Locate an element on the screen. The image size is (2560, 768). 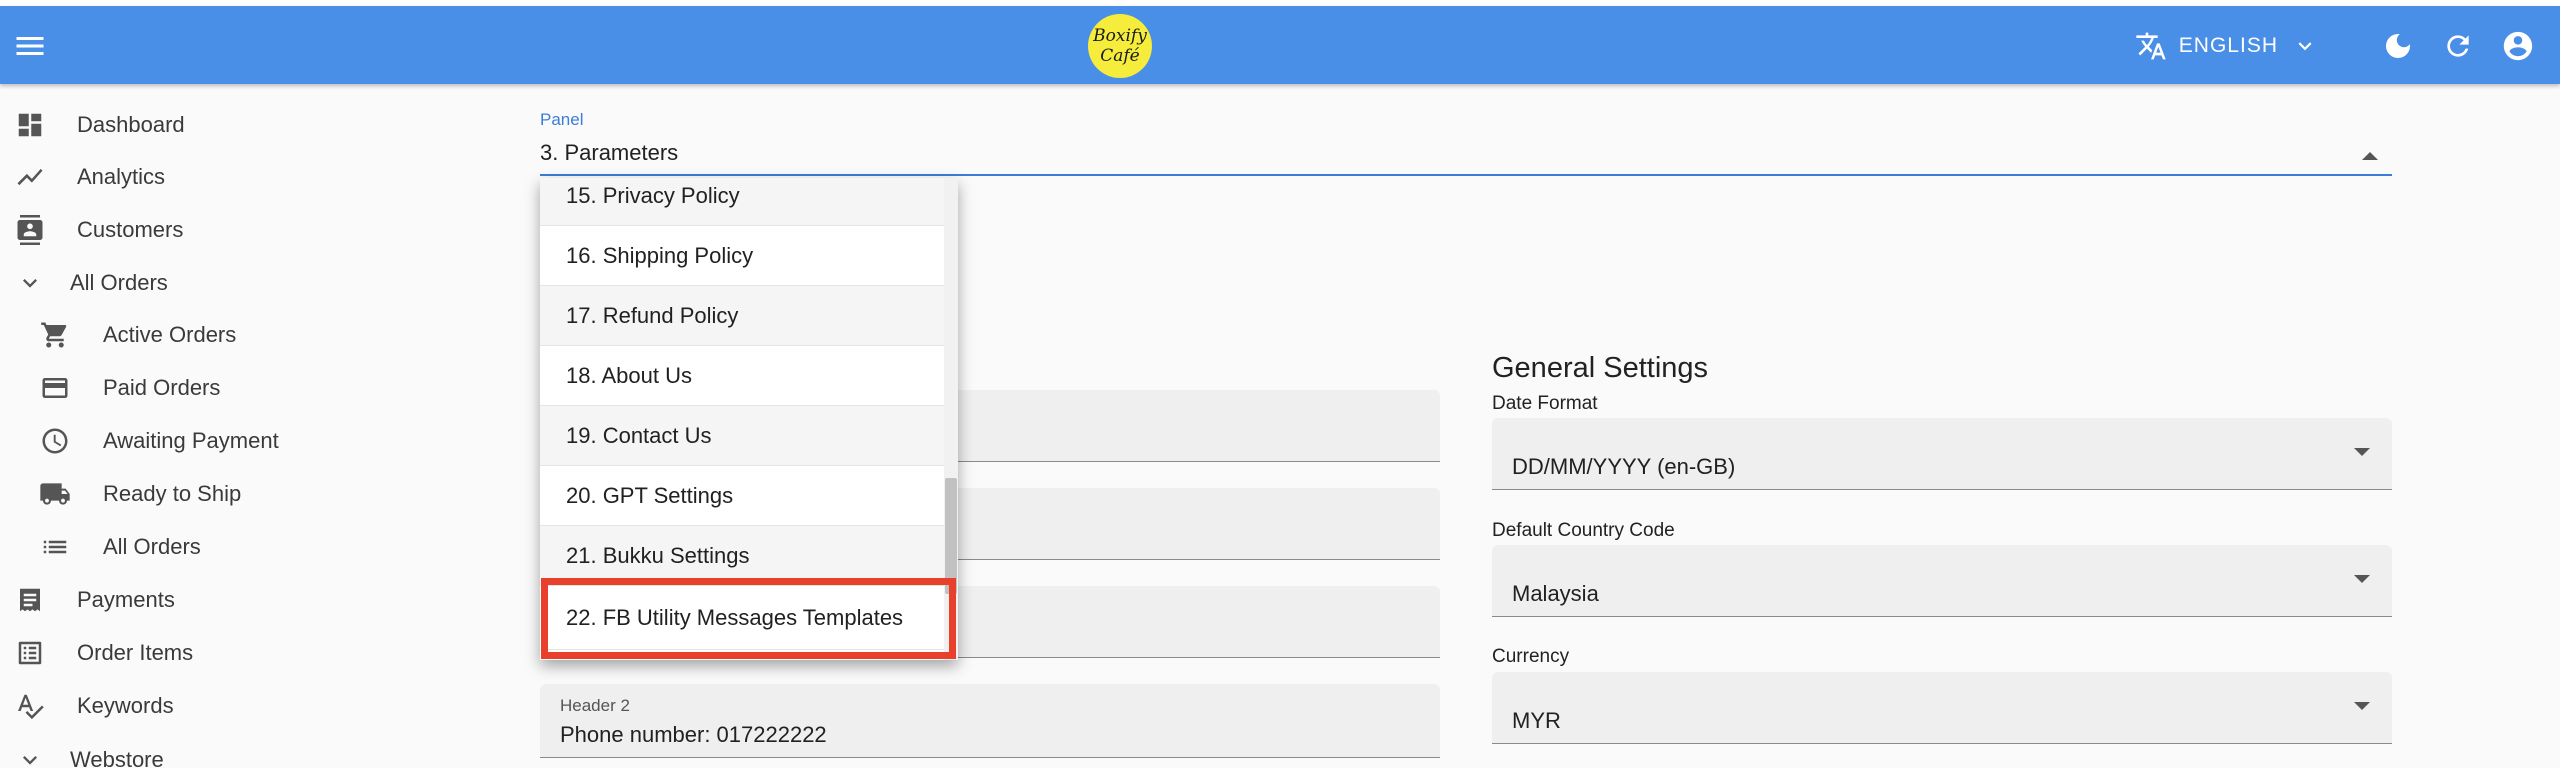
arrow-up-icon is located at coordinates (2370, 156).